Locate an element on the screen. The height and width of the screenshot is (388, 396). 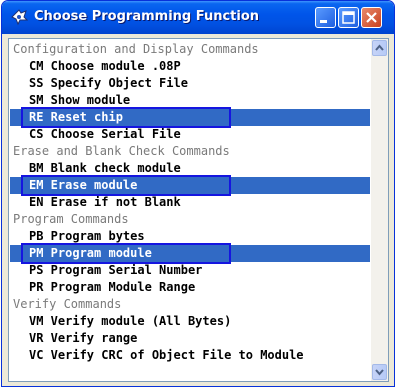
maximize-button is located at coordinates (348, 17).